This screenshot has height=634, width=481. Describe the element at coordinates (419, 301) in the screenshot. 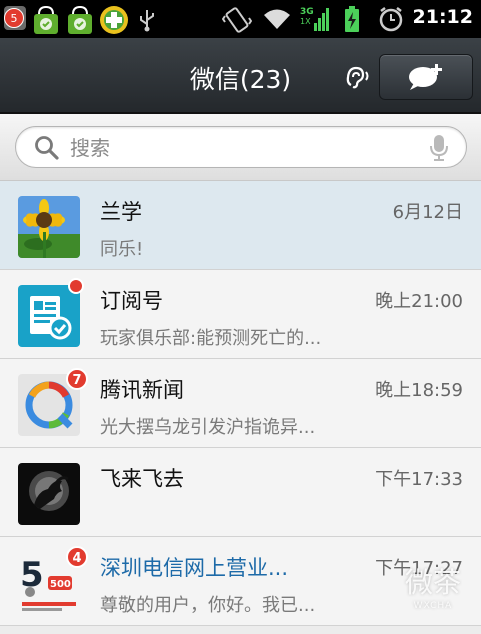

I see `chat-time: 晚上21:00` at that location.